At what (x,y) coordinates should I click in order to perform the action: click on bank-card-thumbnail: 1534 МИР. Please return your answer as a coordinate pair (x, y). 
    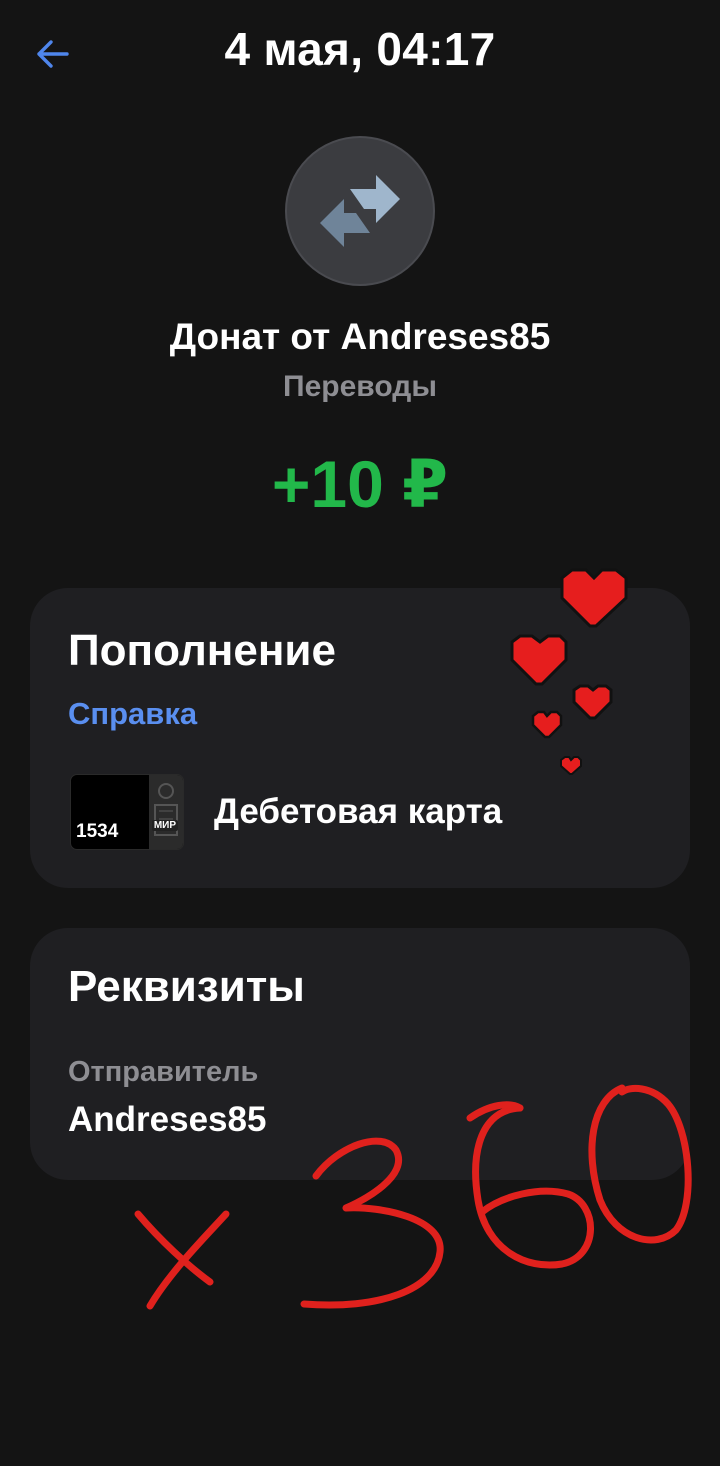
    Looking at the image, I should click on (127, 812).